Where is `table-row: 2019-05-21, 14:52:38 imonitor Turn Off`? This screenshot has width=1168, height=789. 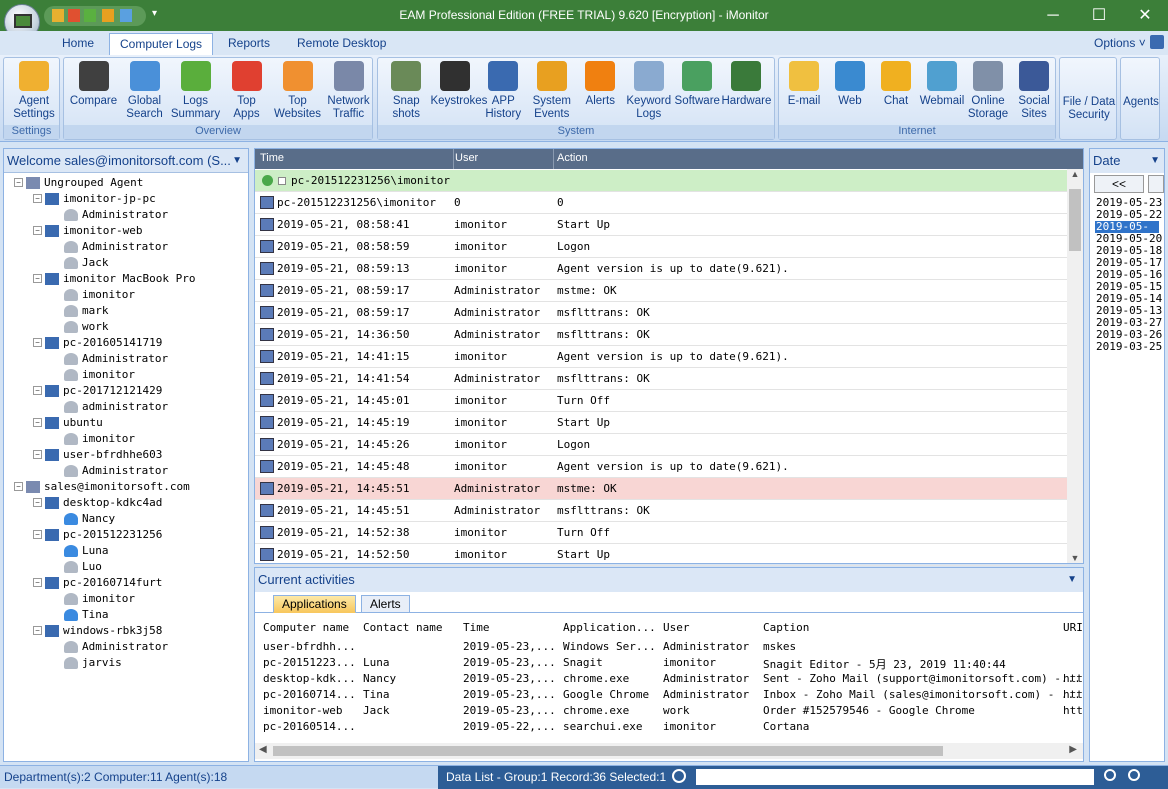 table-row: 2019-05-21, 14:52:38 imonitor Turn Off is located at coordinates (661, 533).